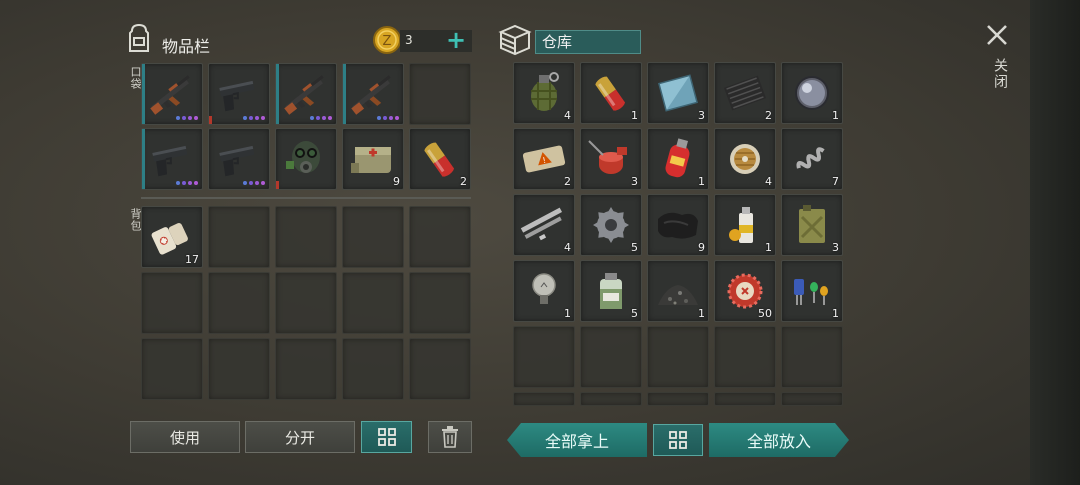 The image size is (1080, 485). I want to click on trash-button, so click(450, 437).